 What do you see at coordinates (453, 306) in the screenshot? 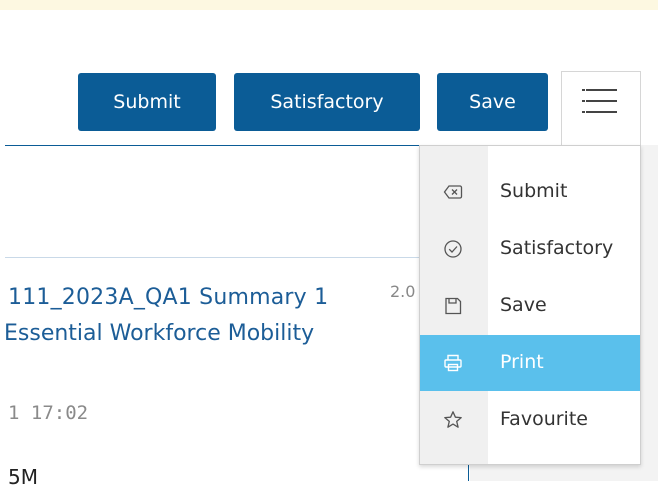
I see `save-icon` at bounding box center [453, 306].